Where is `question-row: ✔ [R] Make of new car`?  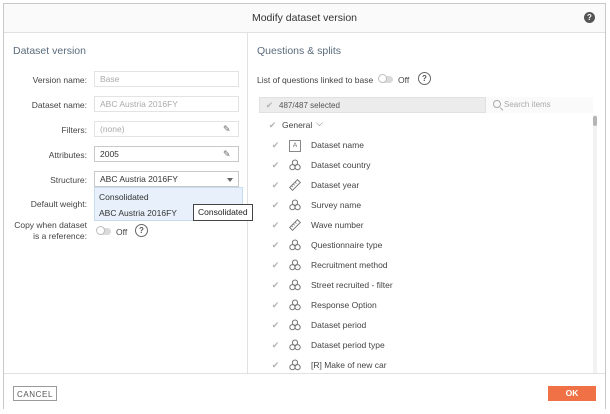 question-row: ✔ [R] Make of new car is located at coordinates (425, 364).